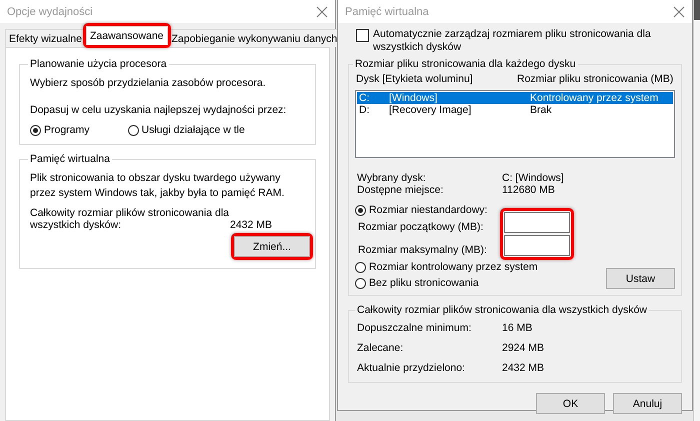 This screenshot has height=421, width=700. What do you see at coordinates (158, 186) in the screenshot?
I see `description-text: Plik stronicowania to obszar dysku twardego używany przez system Windows tak, jakby była to pamięć RAM.` at bounding box center [158, 186].